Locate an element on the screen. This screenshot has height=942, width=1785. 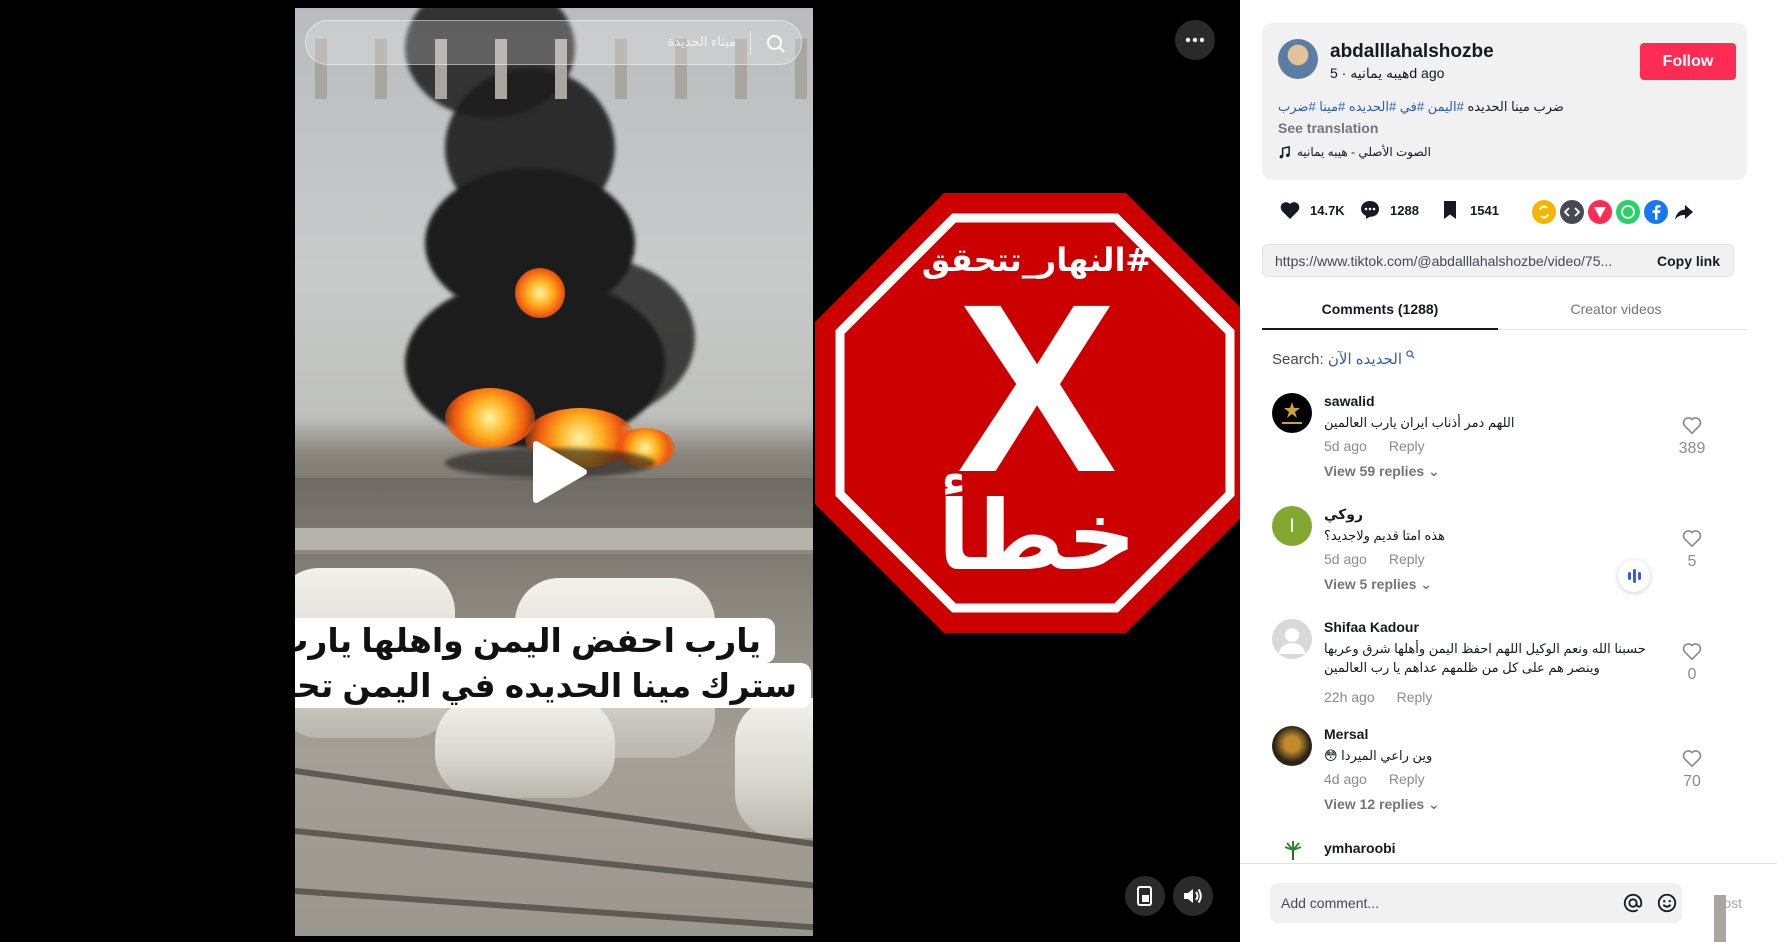
tab-creator-videos: Creator videos is located at coordinates (1616, 309).